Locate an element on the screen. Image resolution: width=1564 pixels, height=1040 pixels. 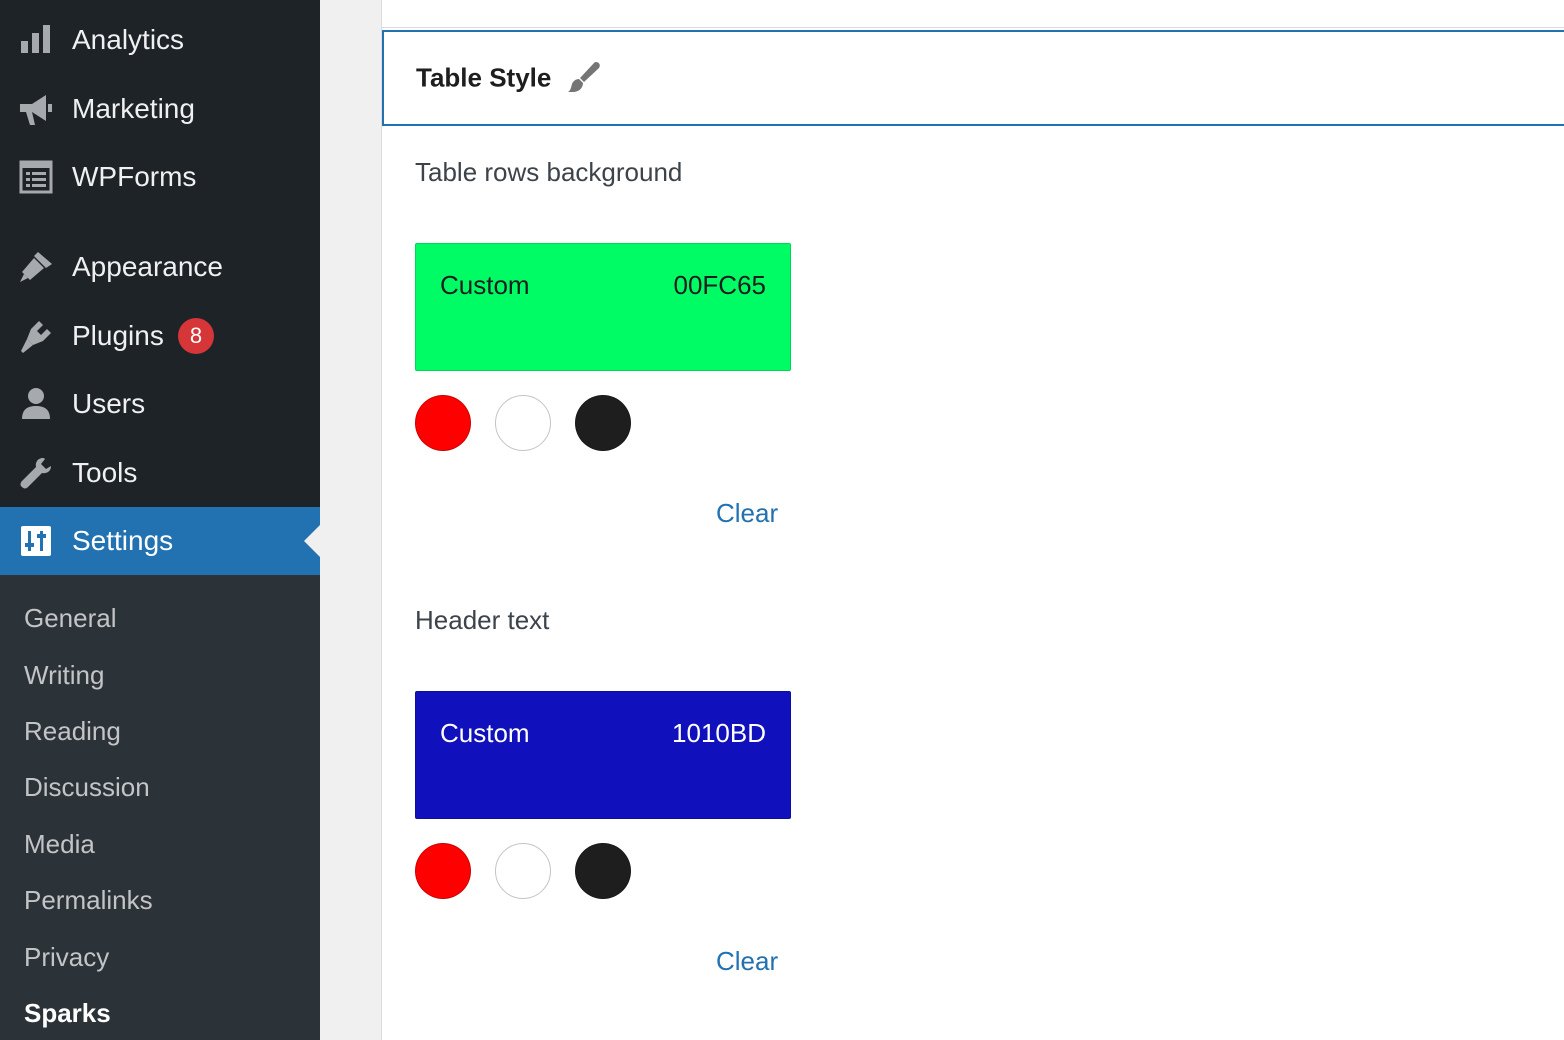
table-style-section-toggle: Table Style is located at coordinates (973, 78).